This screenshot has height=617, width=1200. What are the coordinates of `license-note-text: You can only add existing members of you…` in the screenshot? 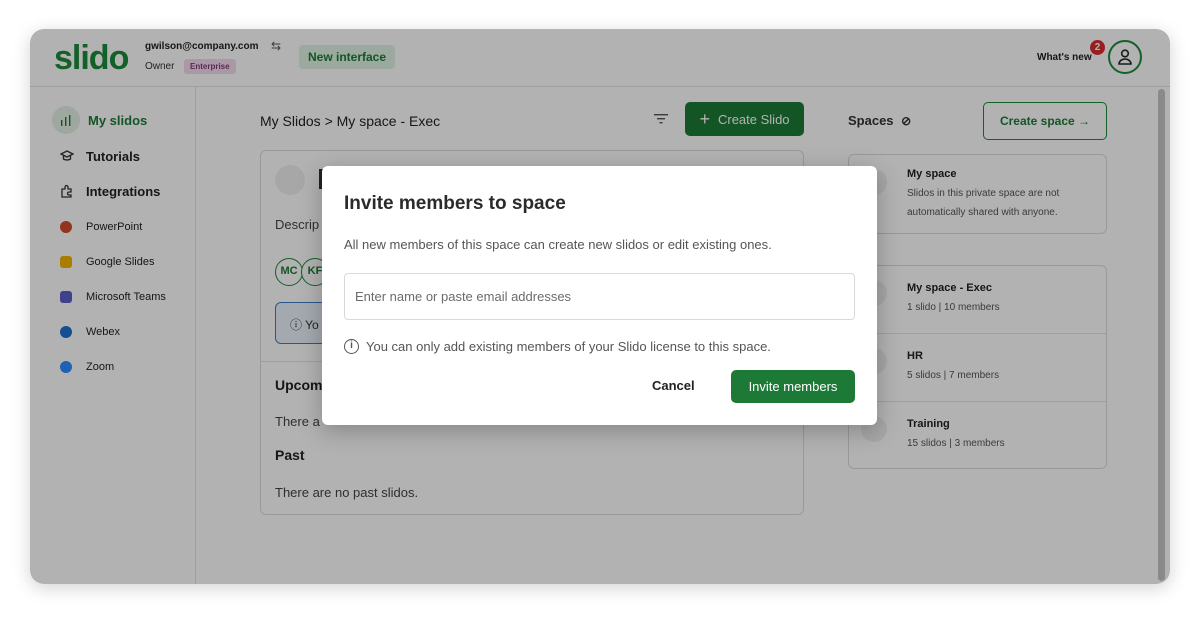 It's located at (568, 346).